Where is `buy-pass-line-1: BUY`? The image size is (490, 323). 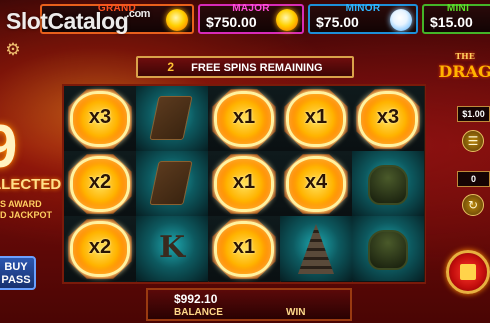 buy-pass-line-1: BUY is located at coordinates (16, 267).